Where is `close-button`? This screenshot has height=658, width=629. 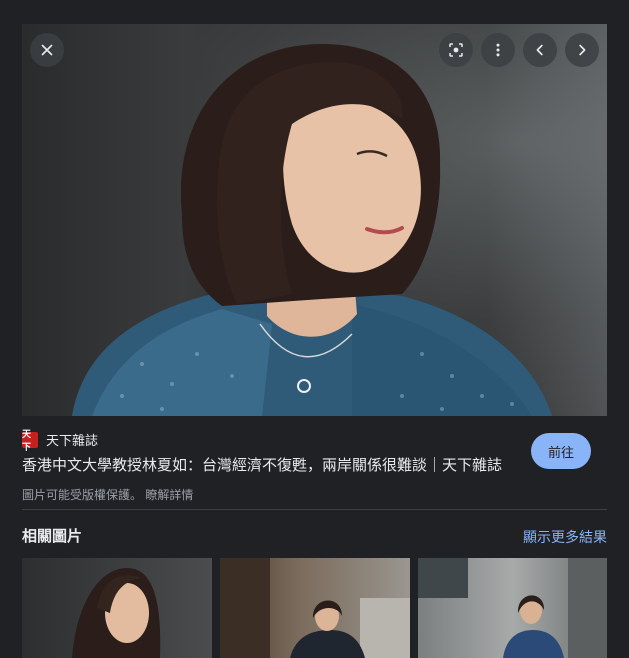 close-button is located at coordinates (47, 50).